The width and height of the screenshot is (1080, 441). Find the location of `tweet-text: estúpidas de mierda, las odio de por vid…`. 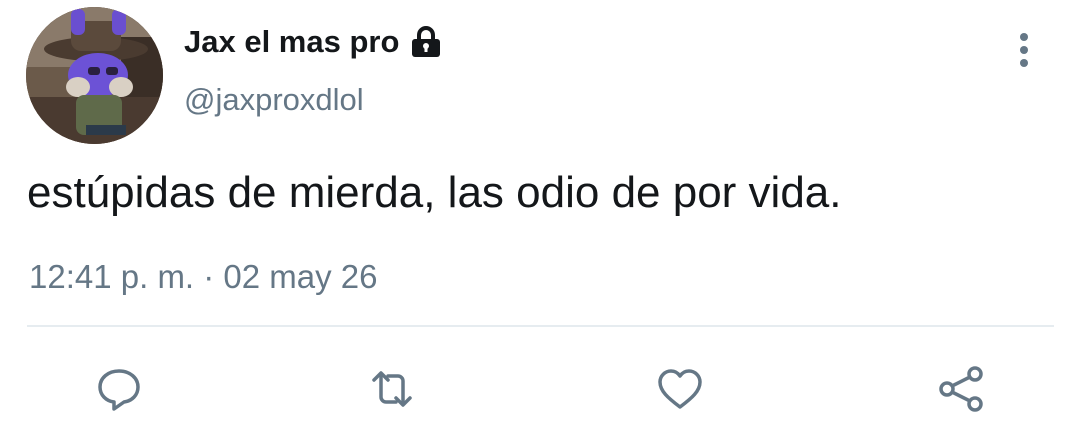

tweet-text: estúpidas de mierda, las odio de por vid… is located at coordinates (434, 192).